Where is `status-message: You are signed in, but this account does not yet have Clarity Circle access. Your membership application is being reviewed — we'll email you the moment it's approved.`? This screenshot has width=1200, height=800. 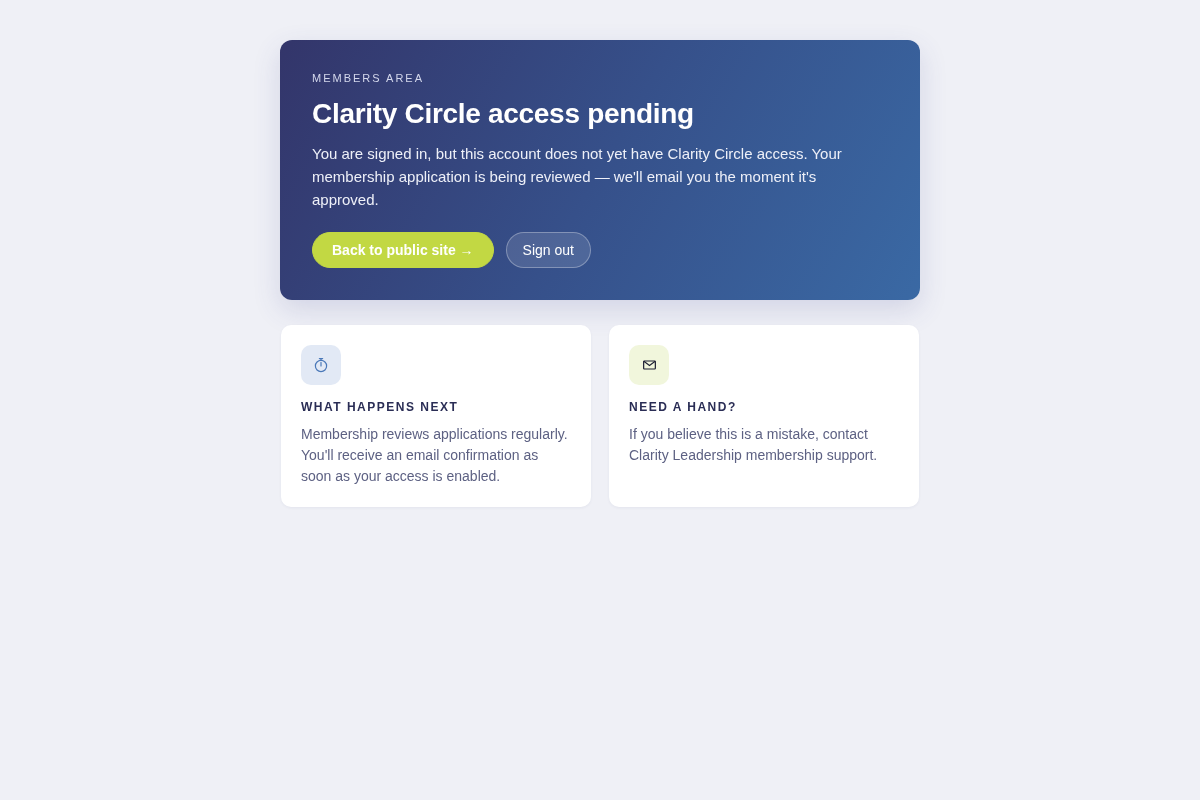
status-message: You are signed in, but this account does not yet have Clarity Circle access. Your membership application is being reviewed — we'll email you the moment it's approved. is located at coordinates (577, 177).